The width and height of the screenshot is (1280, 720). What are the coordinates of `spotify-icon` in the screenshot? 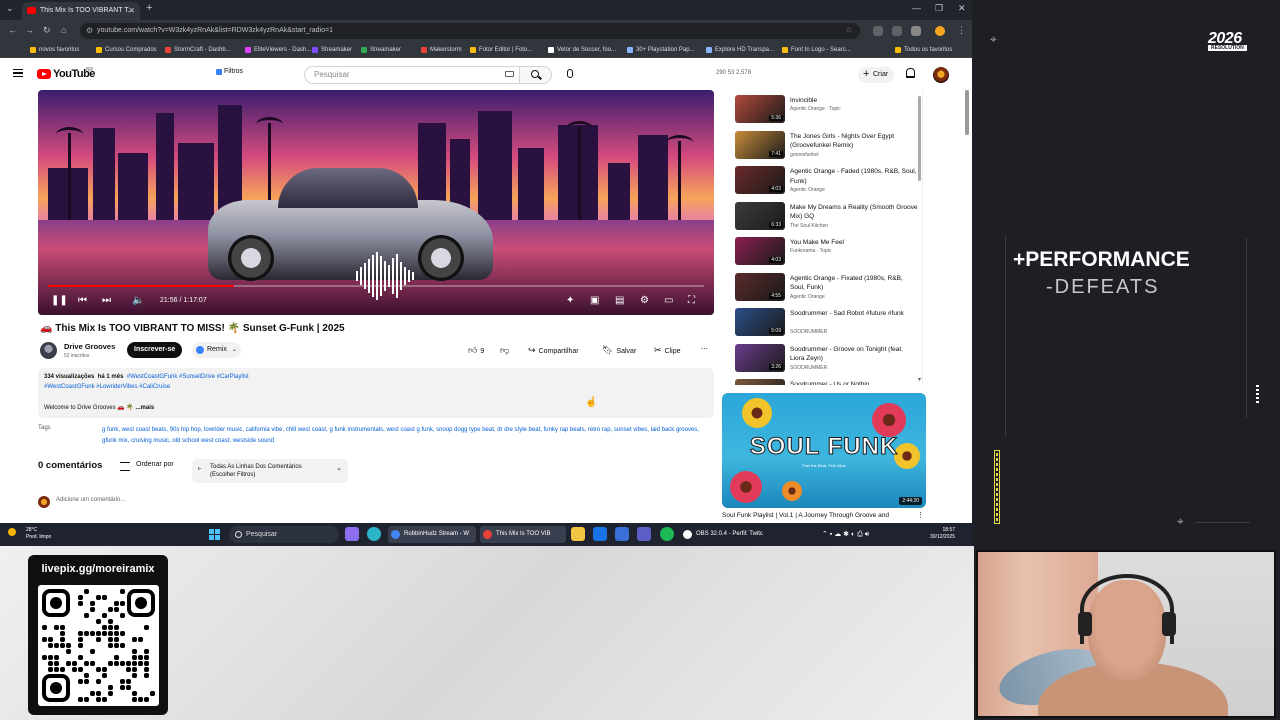 It's located at (667, 534).